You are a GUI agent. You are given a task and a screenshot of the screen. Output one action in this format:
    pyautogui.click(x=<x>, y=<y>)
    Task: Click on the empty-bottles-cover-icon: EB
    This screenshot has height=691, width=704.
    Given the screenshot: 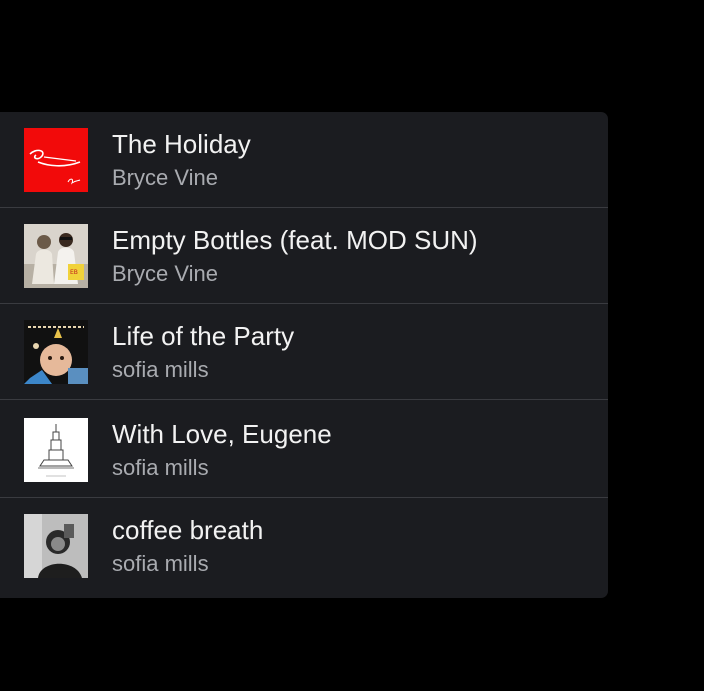 What is the action you would take?
    pyautogui.click(x=56, y=256)
    